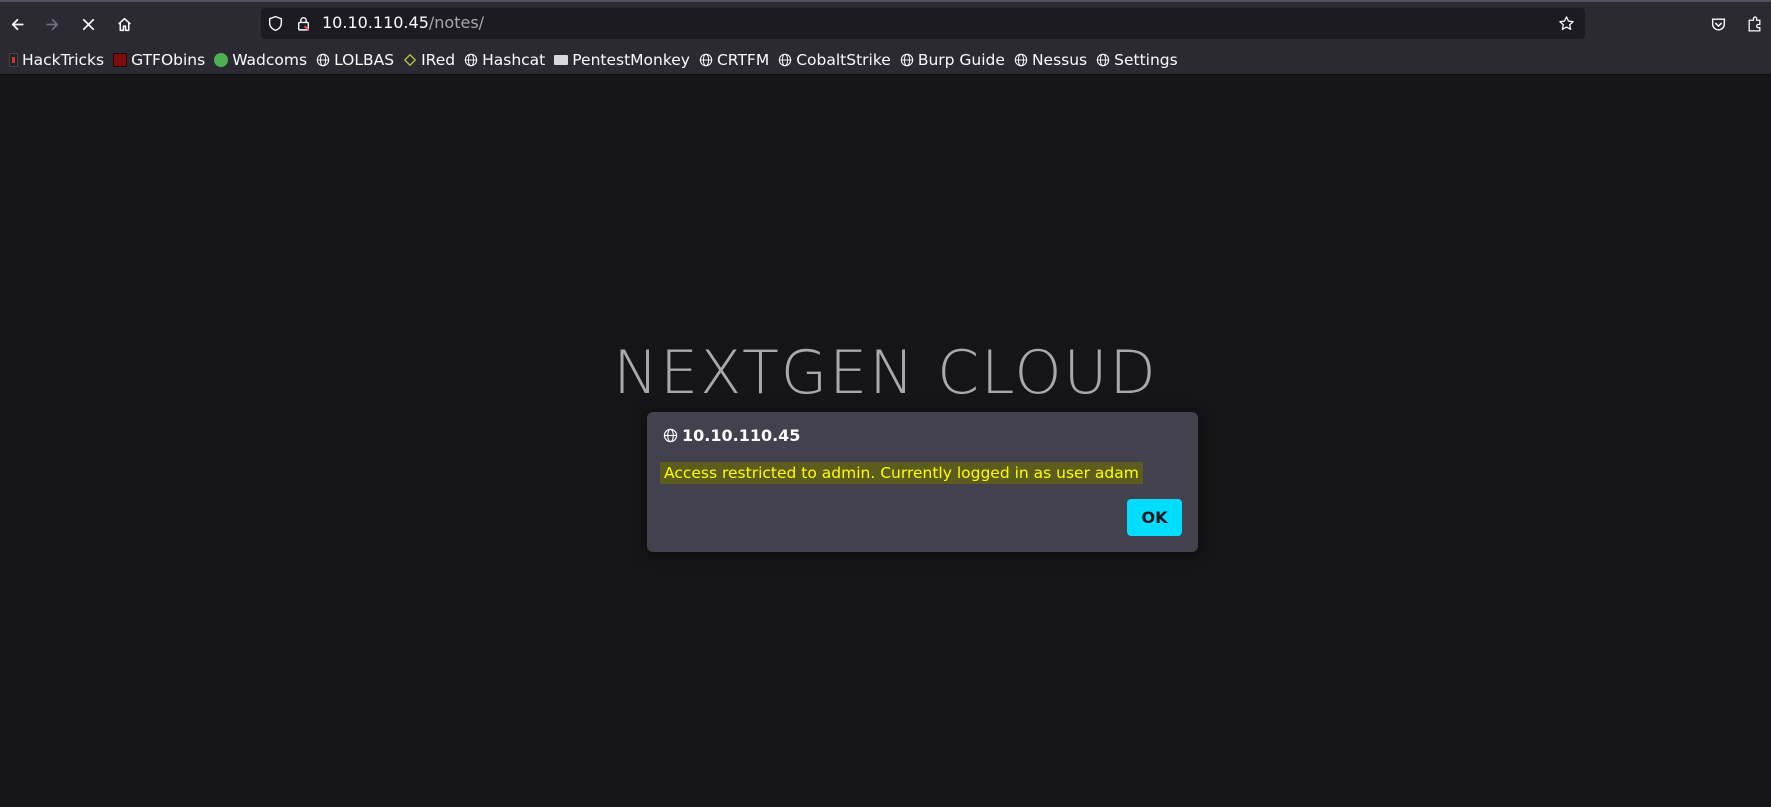  What do you see at coordinates (303, 23) in the screenshot?
I see `lock-icon` at bounding box center [303, 23].